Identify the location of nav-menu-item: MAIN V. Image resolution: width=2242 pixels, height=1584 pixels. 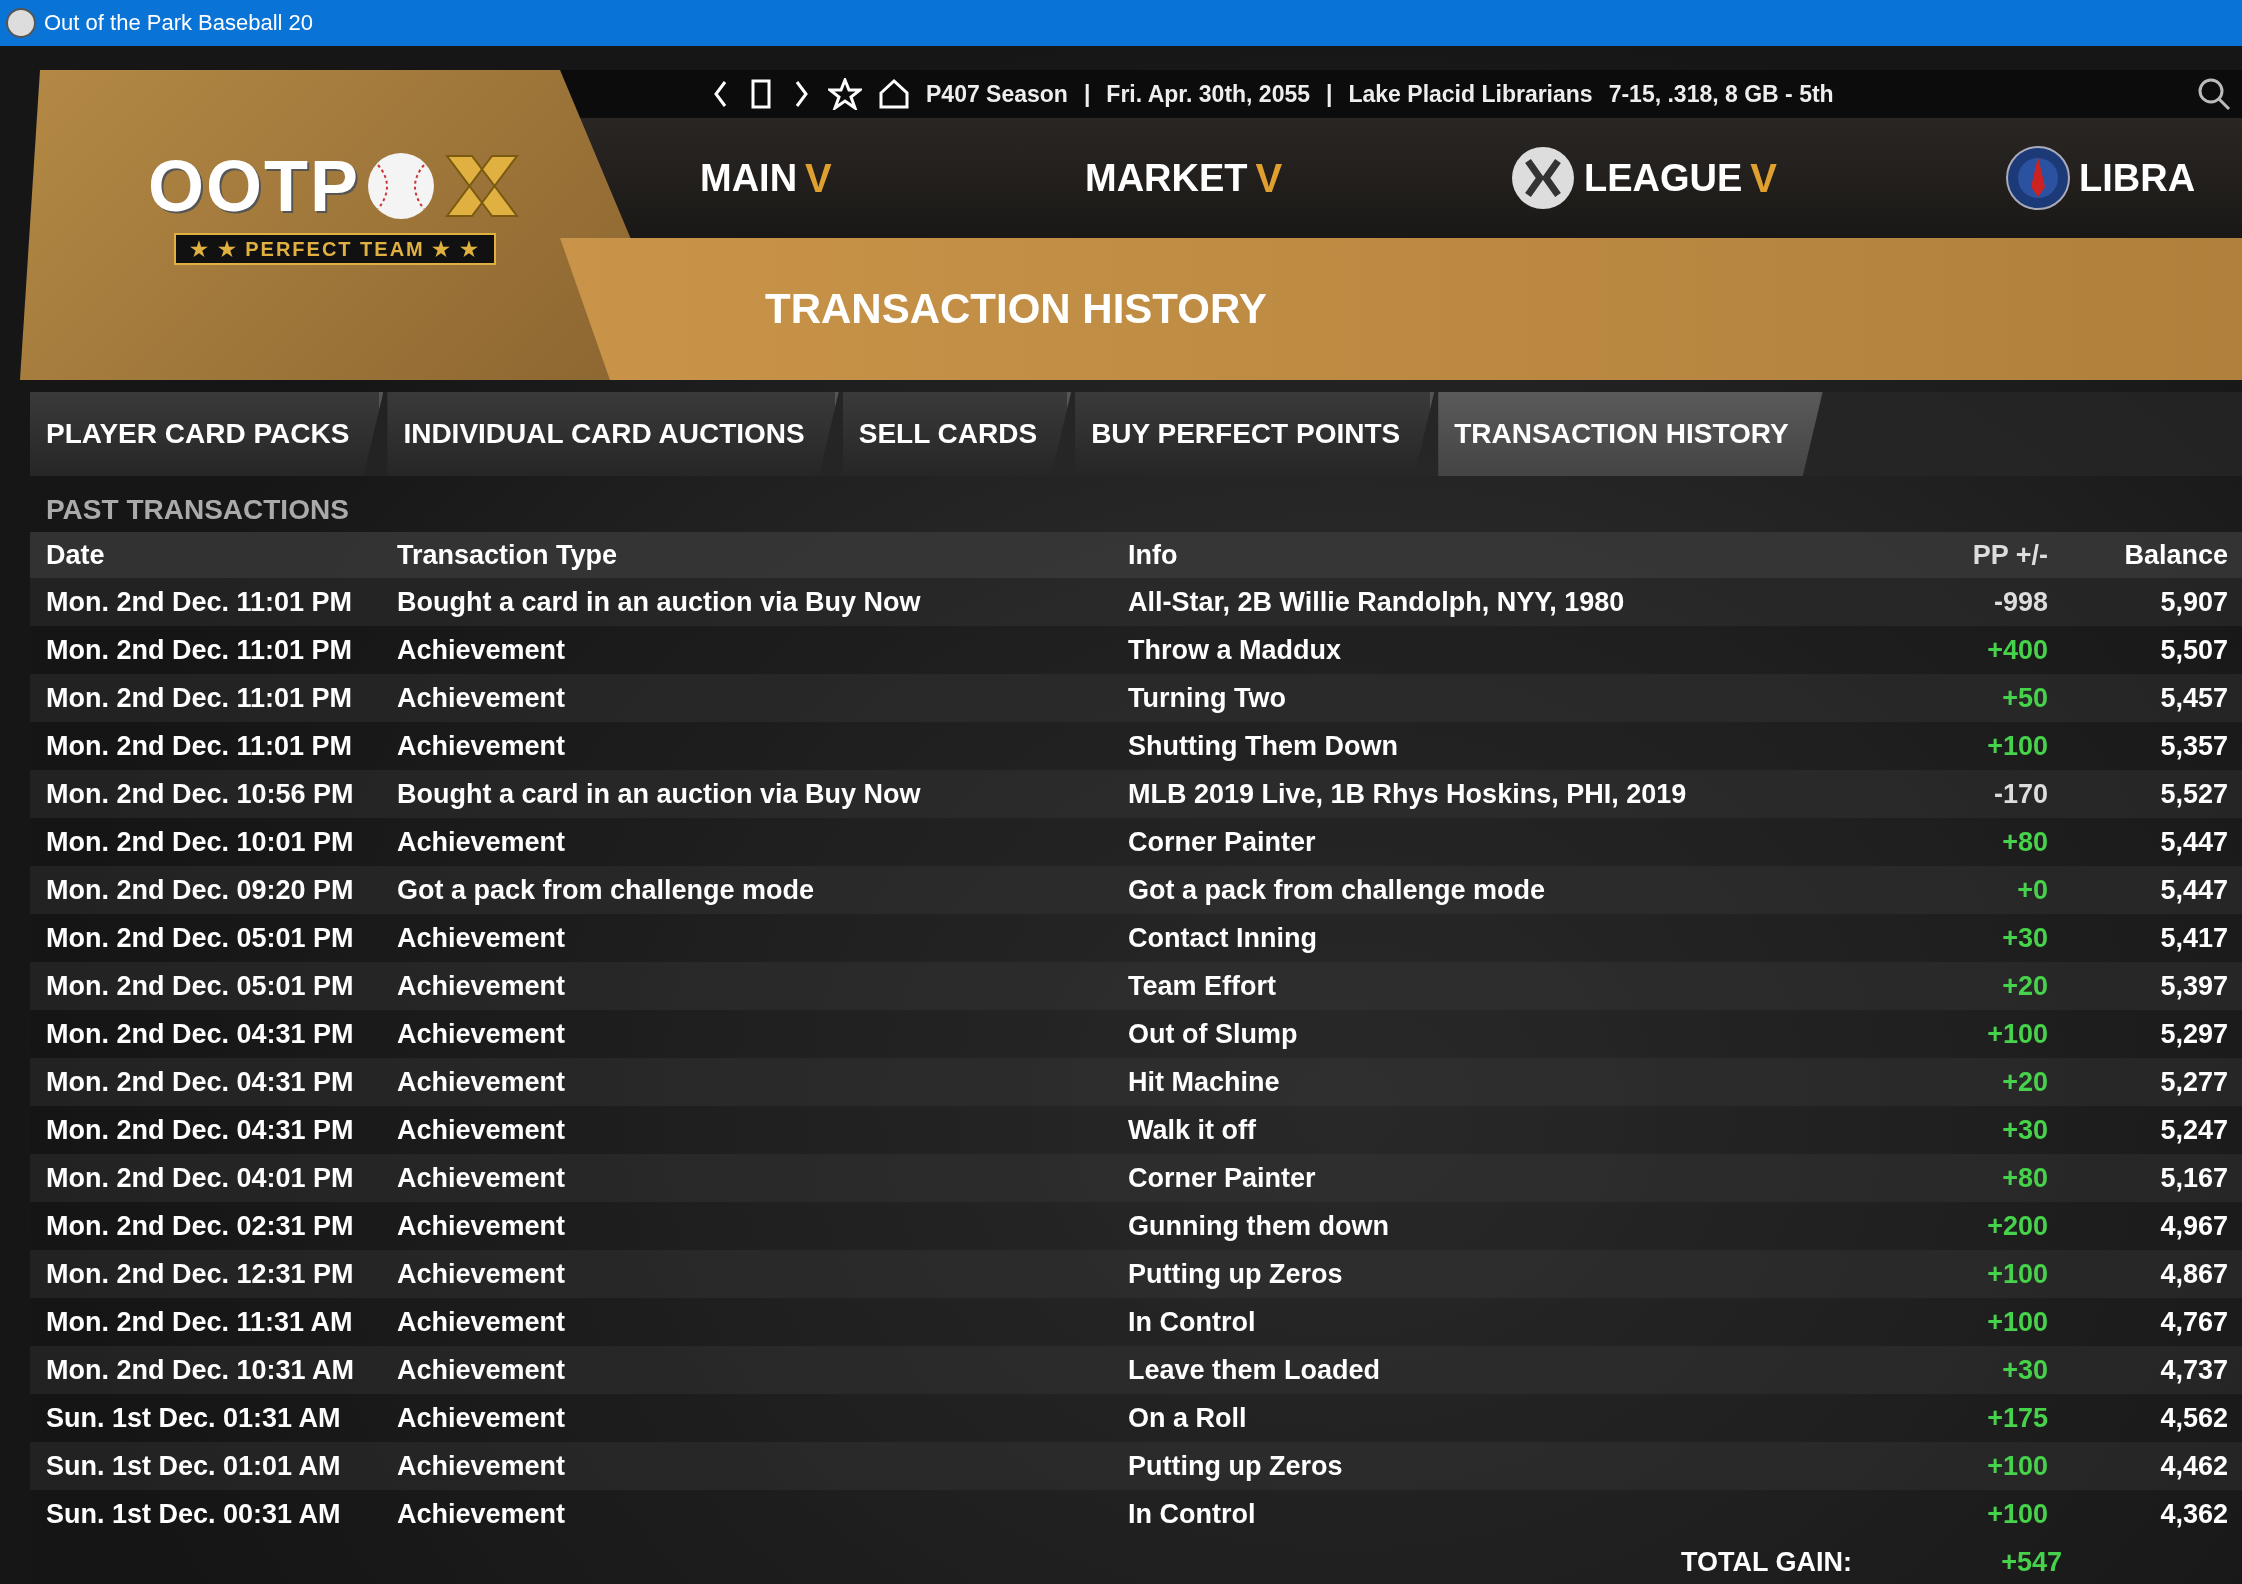
(892, 178).